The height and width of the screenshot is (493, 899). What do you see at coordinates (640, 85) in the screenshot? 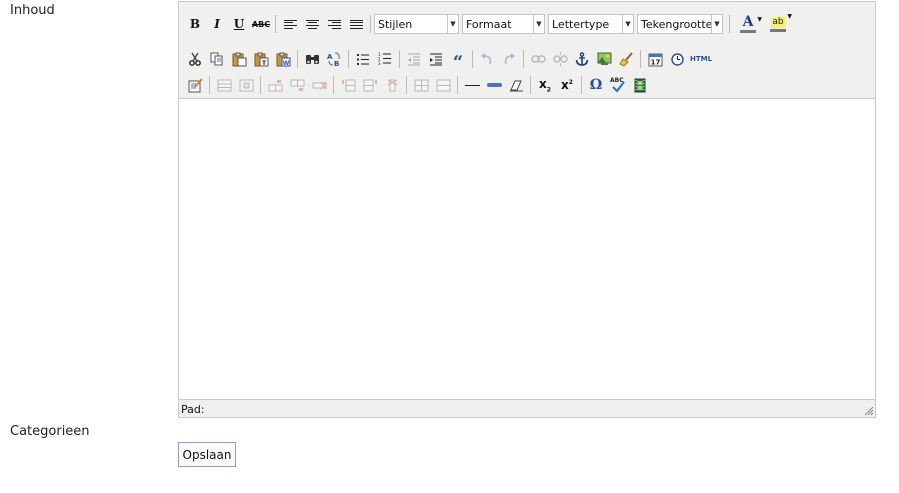
I see `media-button` at bounding box center [640, 85].